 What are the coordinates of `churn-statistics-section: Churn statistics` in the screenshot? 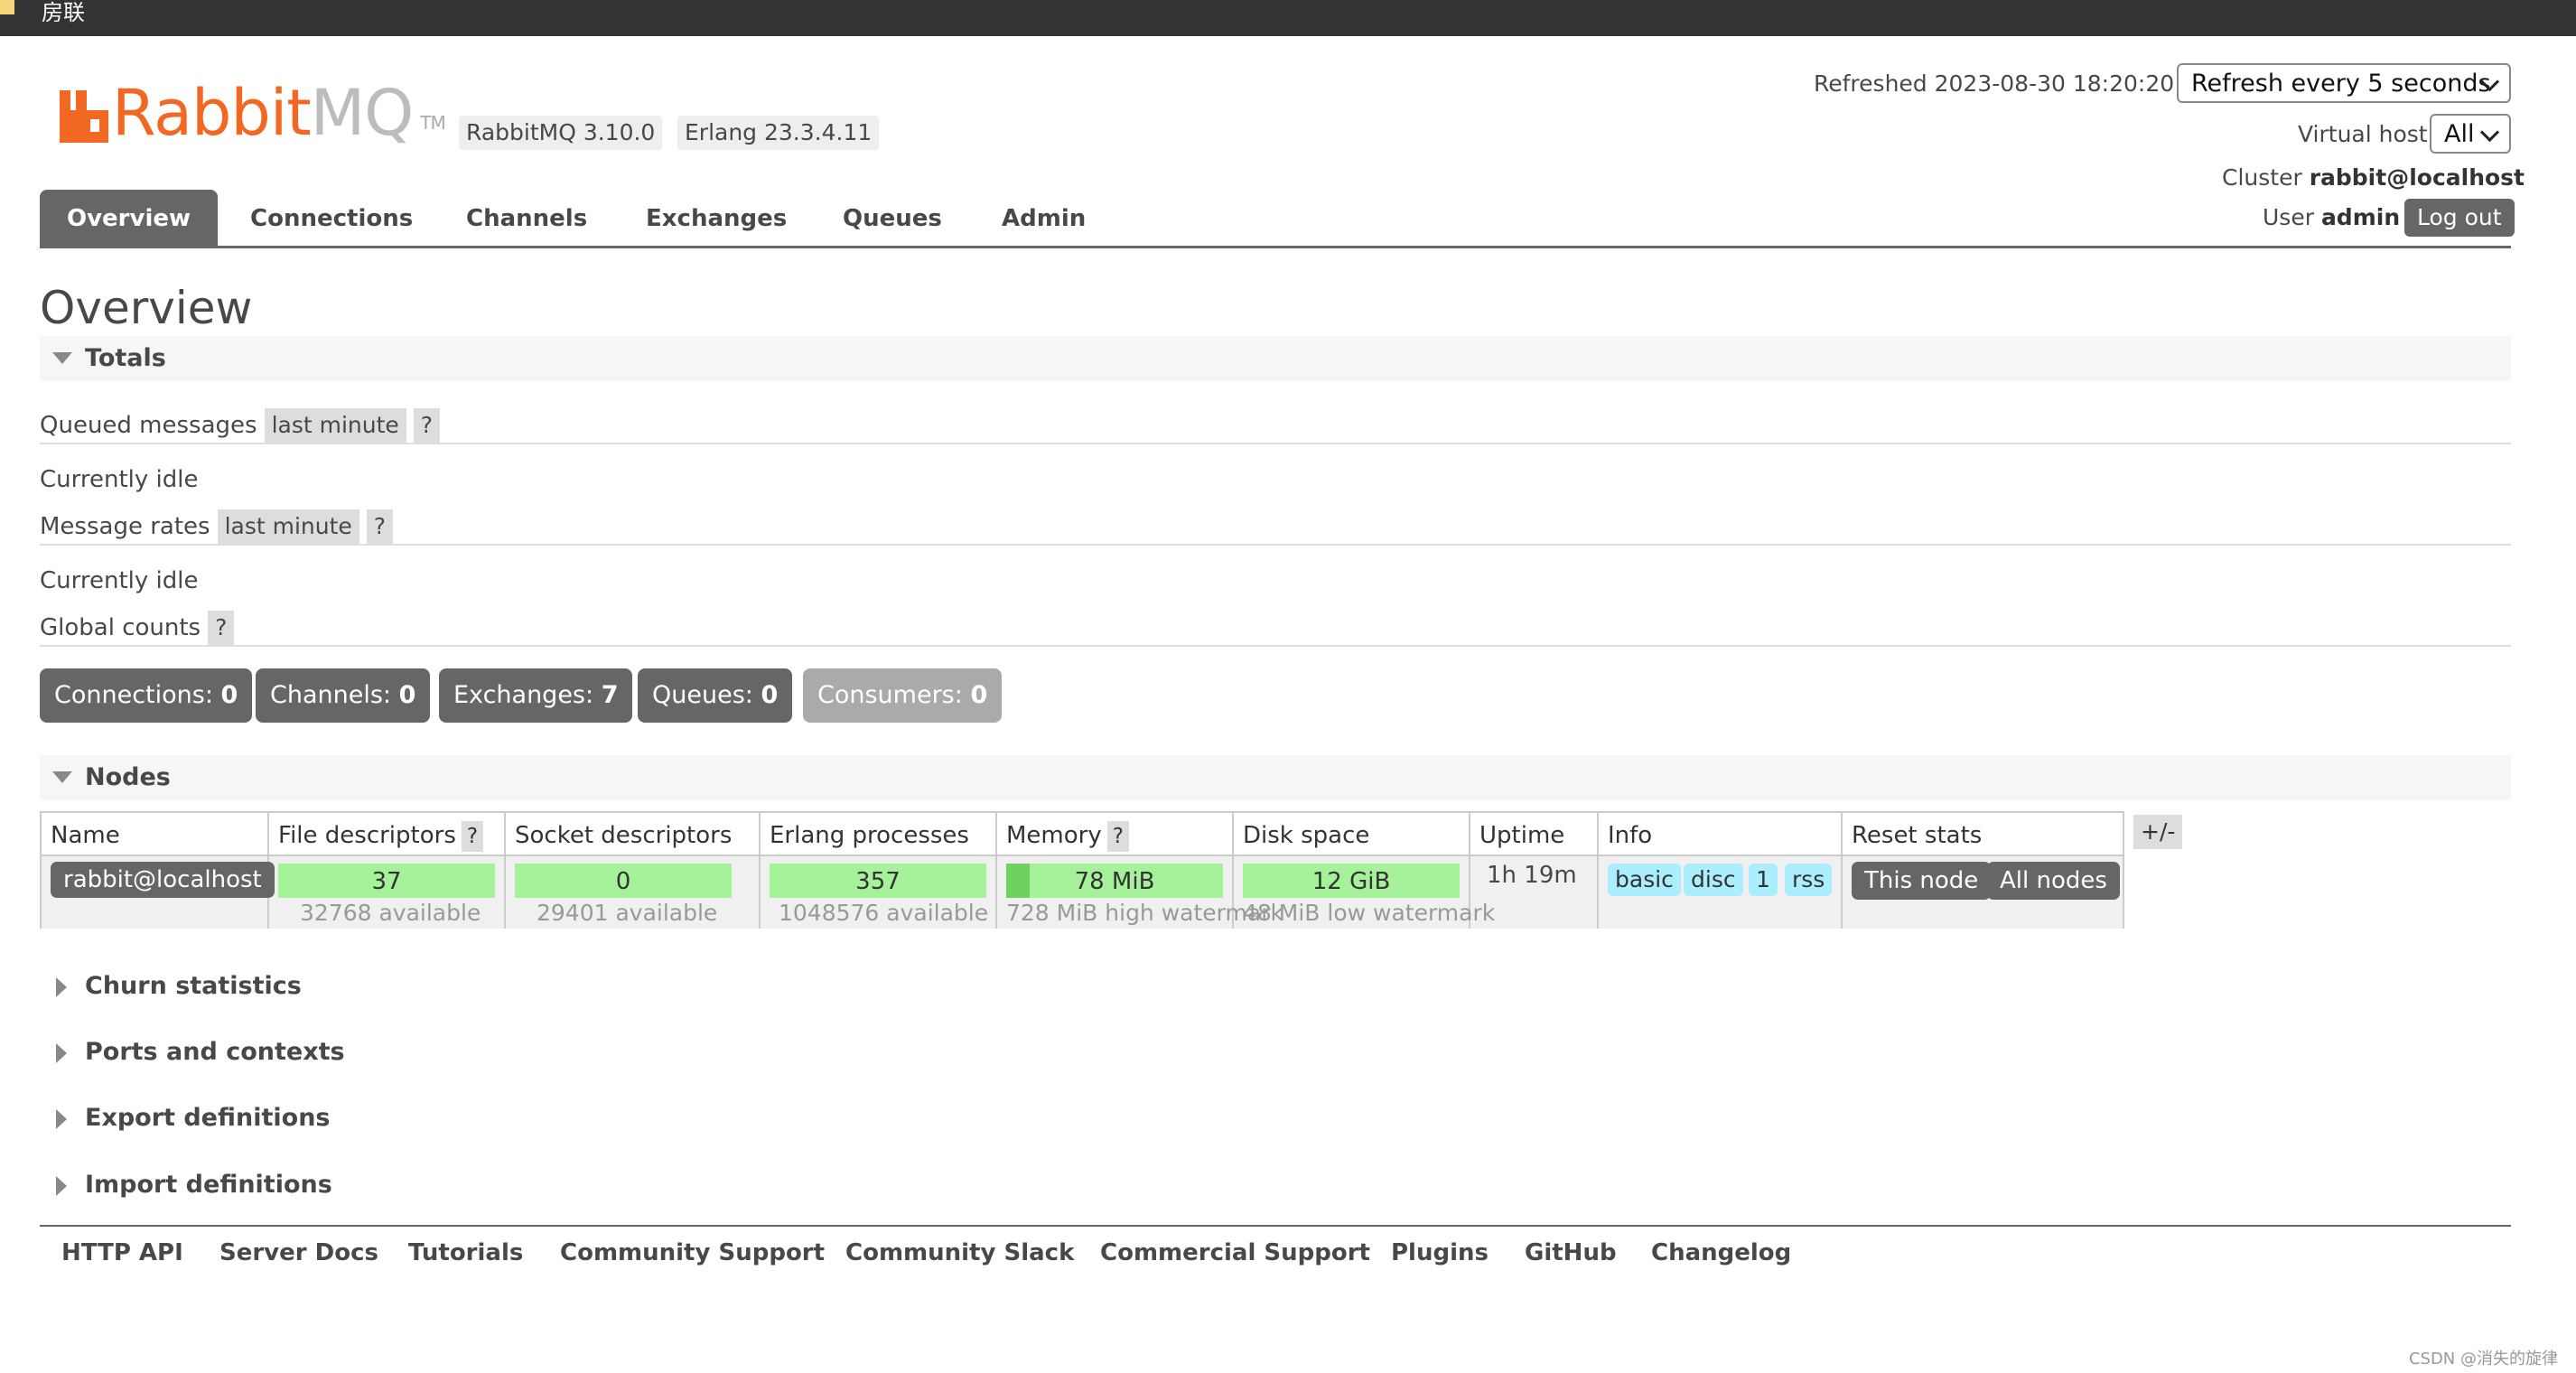 It's located at (311, 986).